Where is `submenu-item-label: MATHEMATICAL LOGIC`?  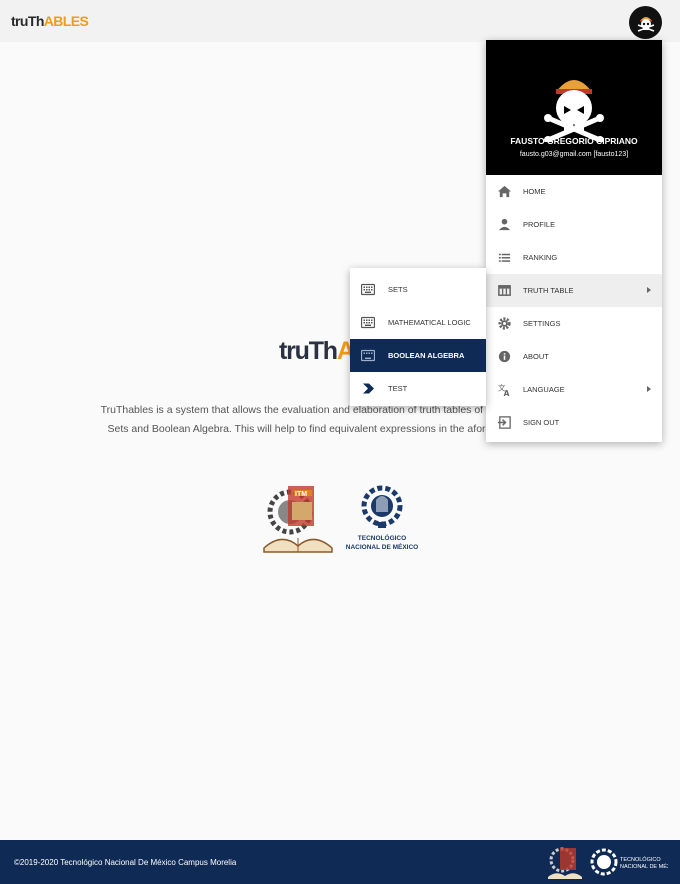 submenu-item-label: MATHEMATICAL LOGIC is located at coordinates (429, 322).